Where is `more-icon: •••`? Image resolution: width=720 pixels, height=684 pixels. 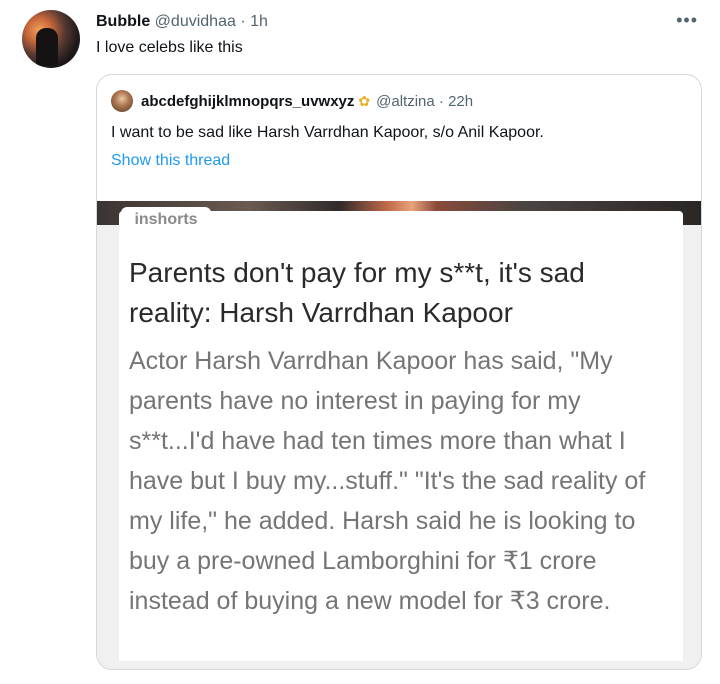
more-icon: ••• is located at coordinates (687, 20).